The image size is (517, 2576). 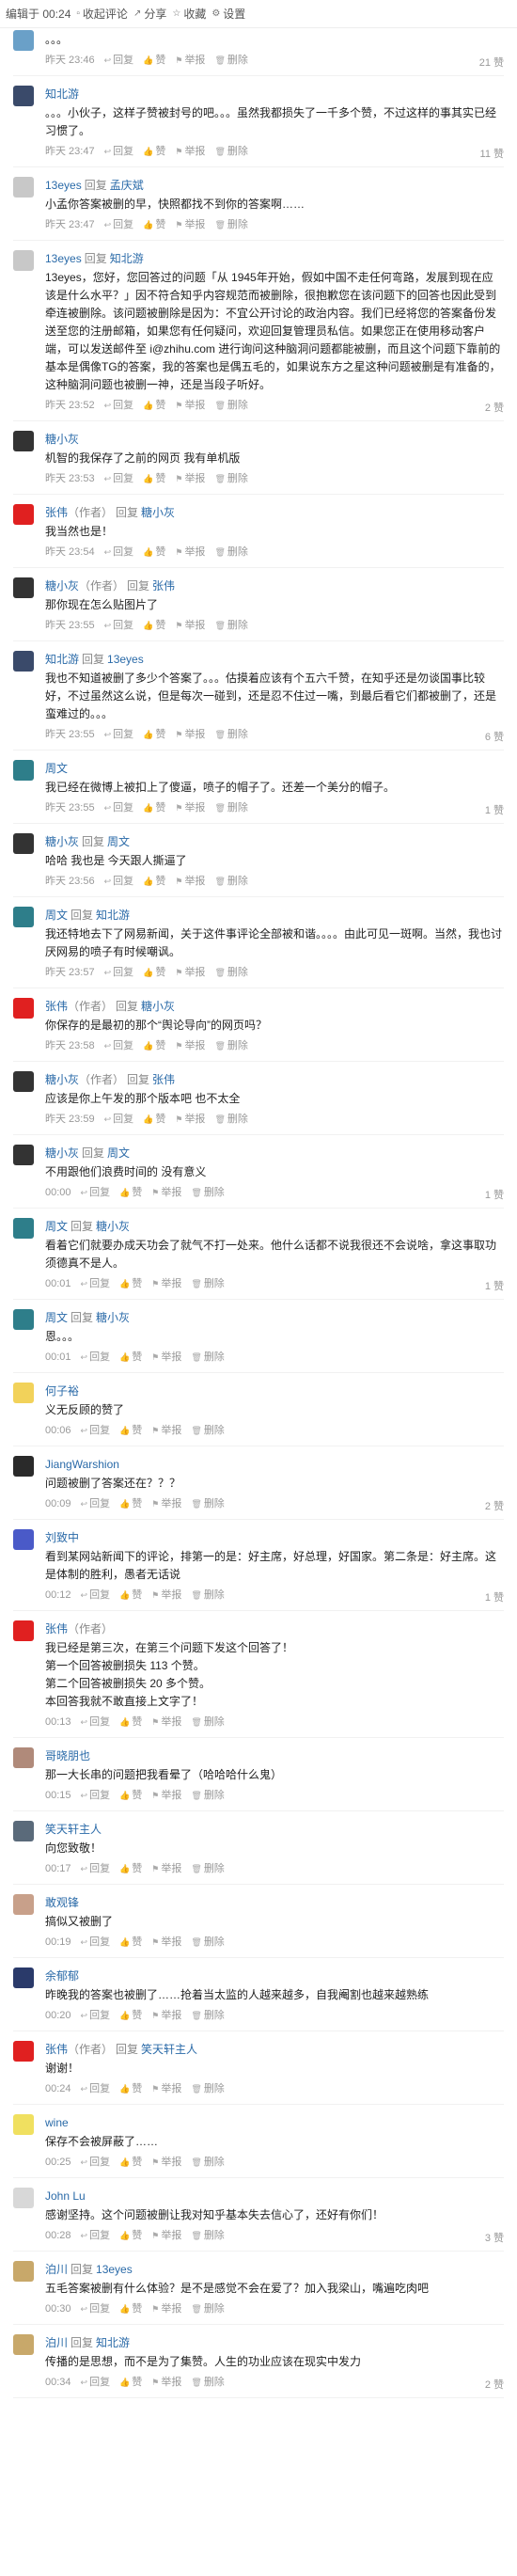 I want to click on collect-button: ☆ 收藏, so click(x=186, y=14).